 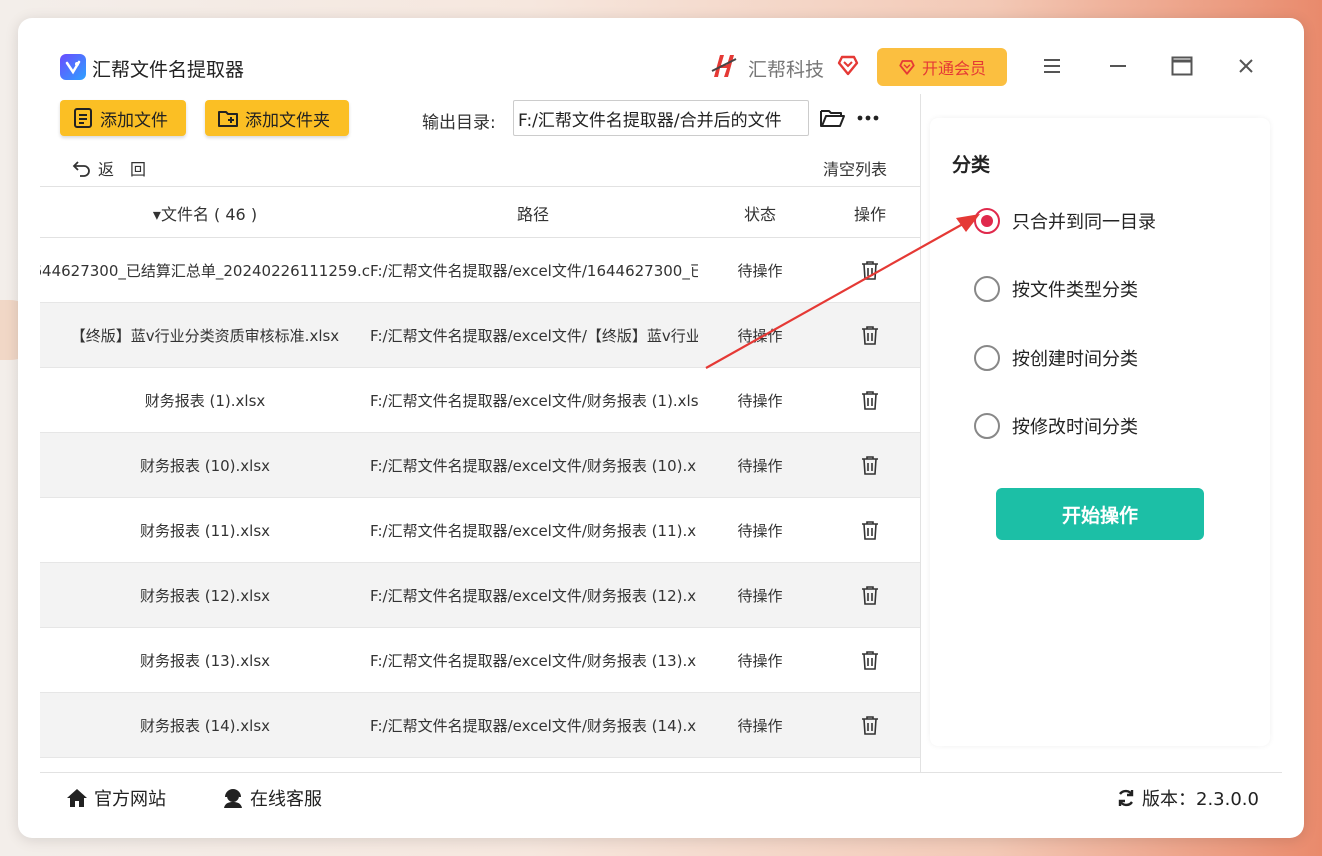 What do you see at coordinates (971, 165) in the screenshot?
I see `panel-title: 分类` at bounding box center [971, 165].